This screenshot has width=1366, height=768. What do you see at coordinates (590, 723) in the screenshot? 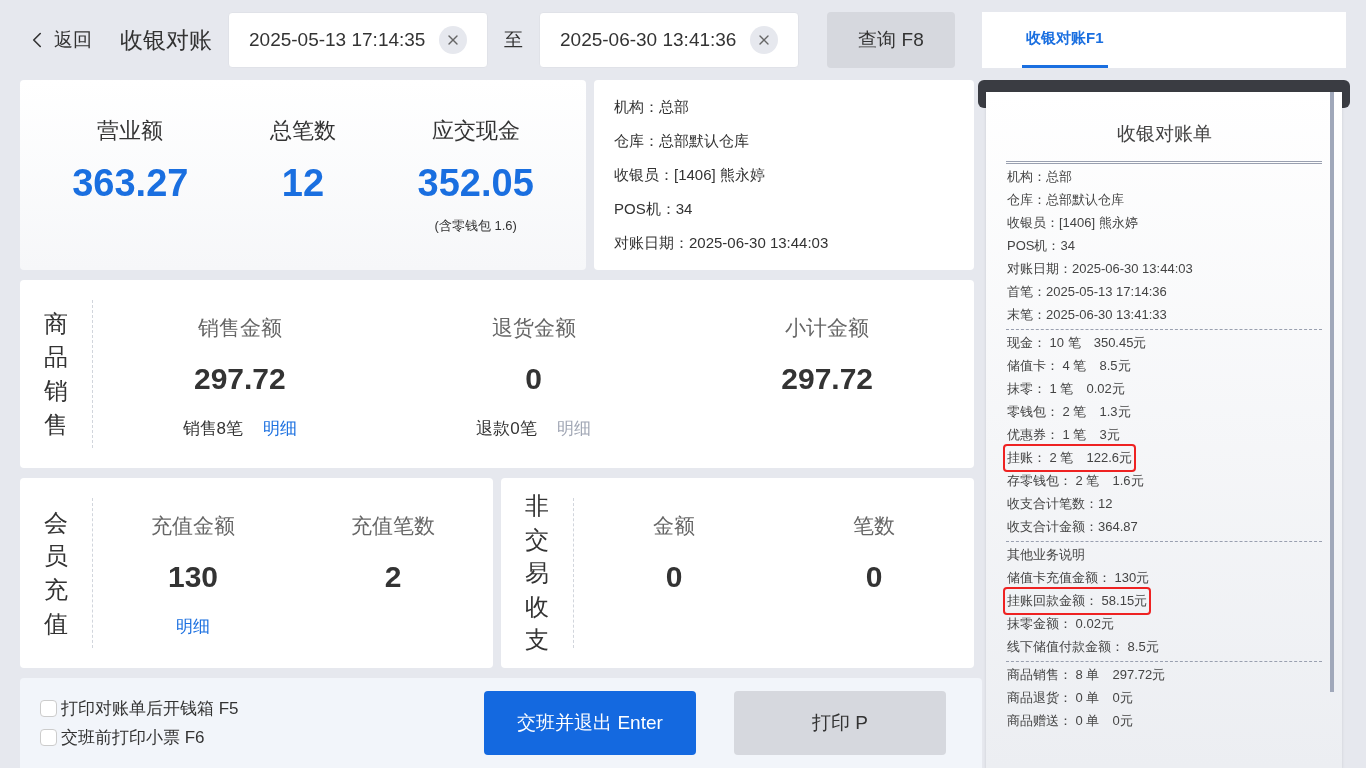
I see `handover-button: 交班并退出 Enter` at bounding box center [590, 723].